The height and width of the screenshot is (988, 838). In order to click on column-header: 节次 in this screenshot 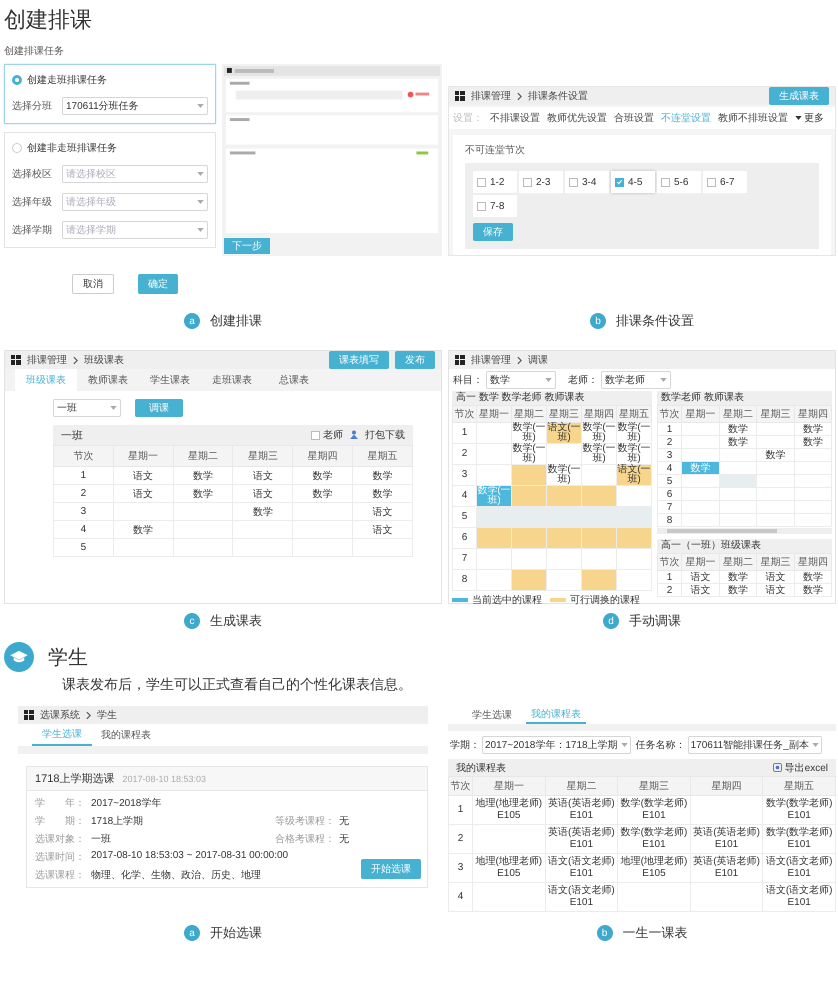, I will do `click(84, 456)`.